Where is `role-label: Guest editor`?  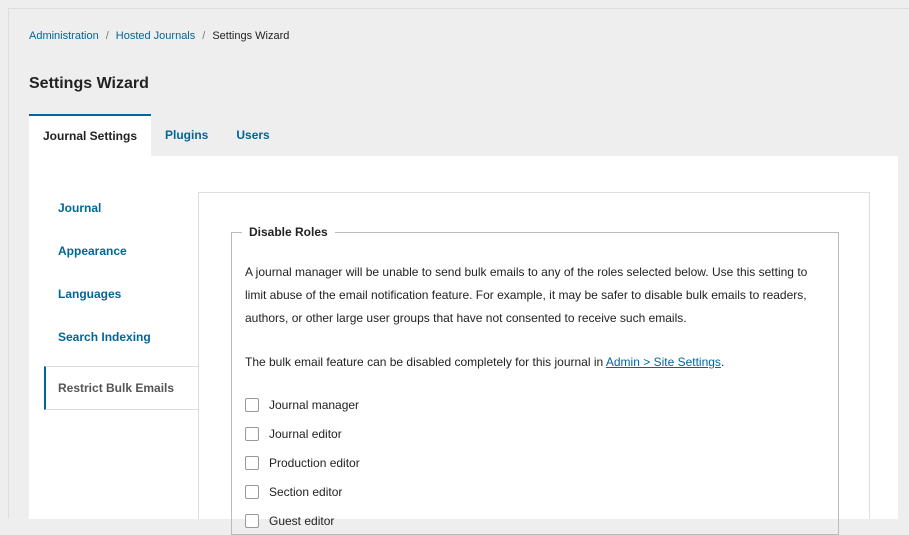
role-label: Guest editor is located at coordinates (302, 520).